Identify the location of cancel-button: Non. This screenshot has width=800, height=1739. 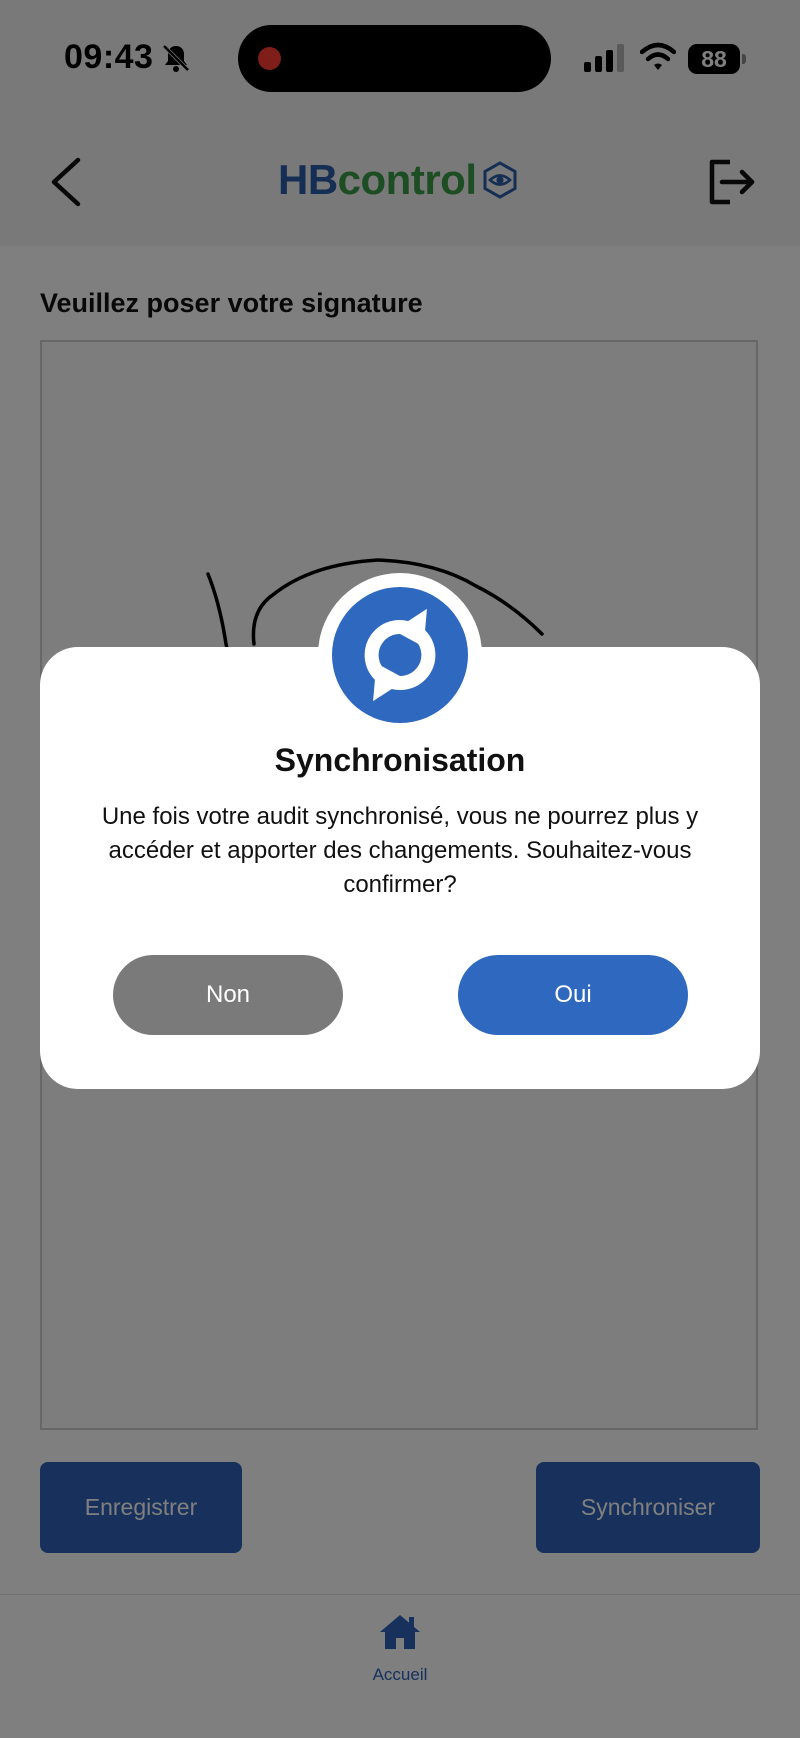
(228, 995).